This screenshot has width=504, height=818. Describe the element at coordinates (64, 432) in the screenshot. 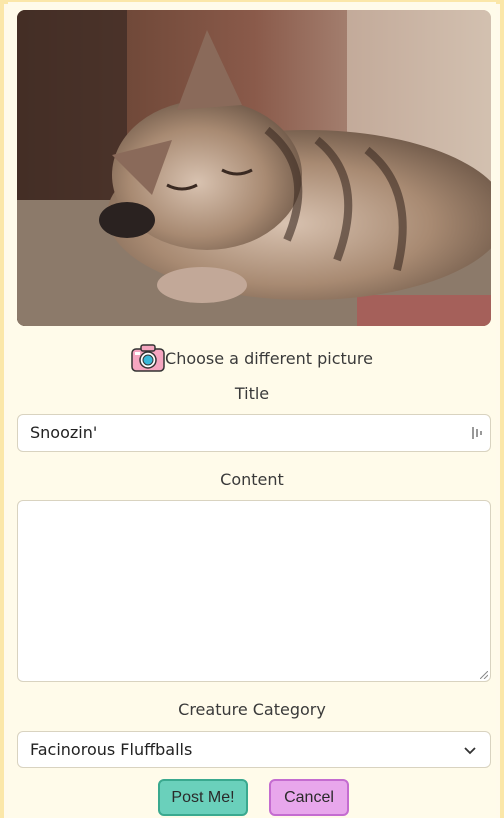

I see `title-input-value: Snoozin'` at that location.